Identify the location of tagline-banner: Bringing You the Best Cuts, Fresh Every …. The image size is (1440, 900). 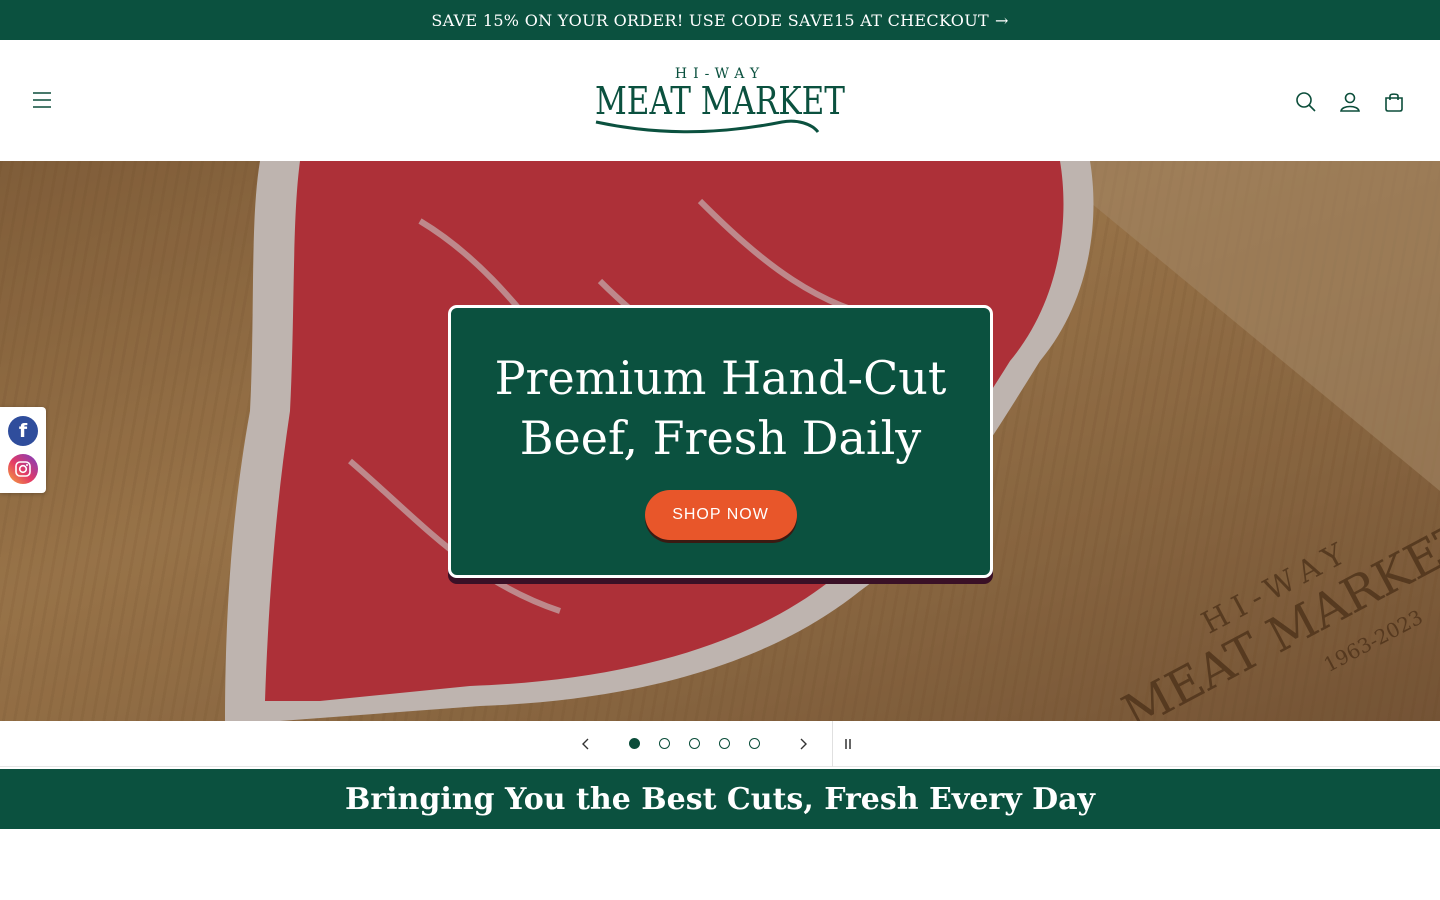
(720, 799).